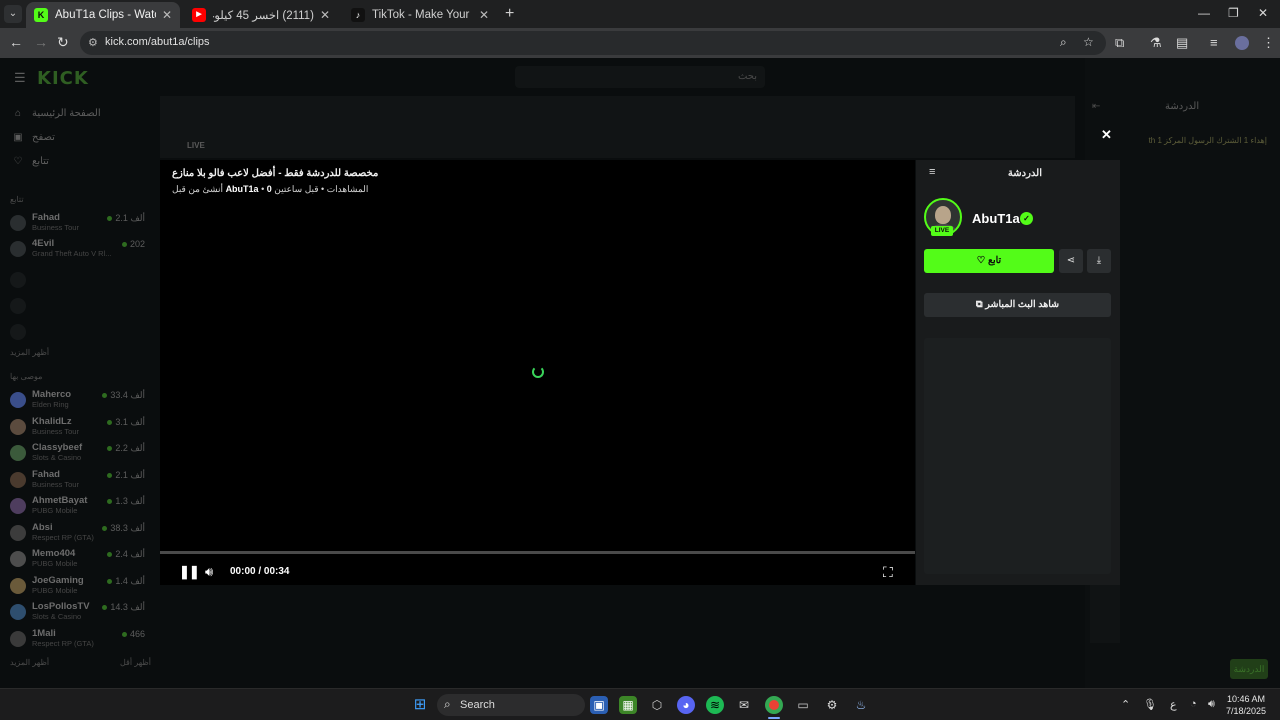  What do you see at coordinates (54, 553) in the screenshot?
I see `channel-name: Memo404` at bounding box center [54, 553].